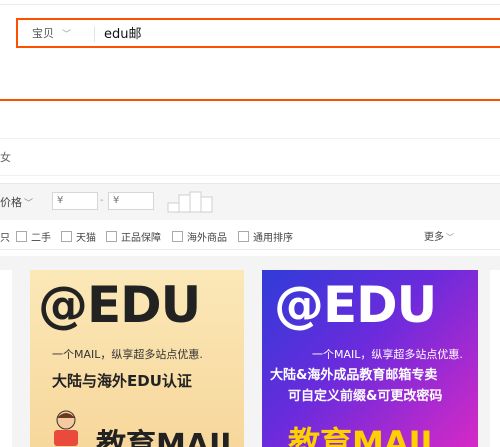 This screenshot has width=500, height=447. What do you see at coordinates (250, 2) in the screenshot?
I see `top-divider` at bounding box center [250, 2].